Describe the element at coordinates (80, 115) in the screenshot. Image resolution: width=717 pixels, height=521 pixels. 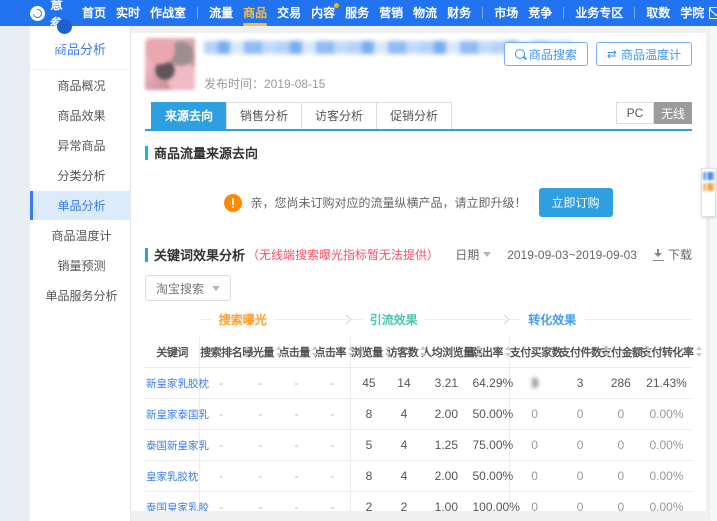
I see `sidebar-item: 商品效果` at that location.